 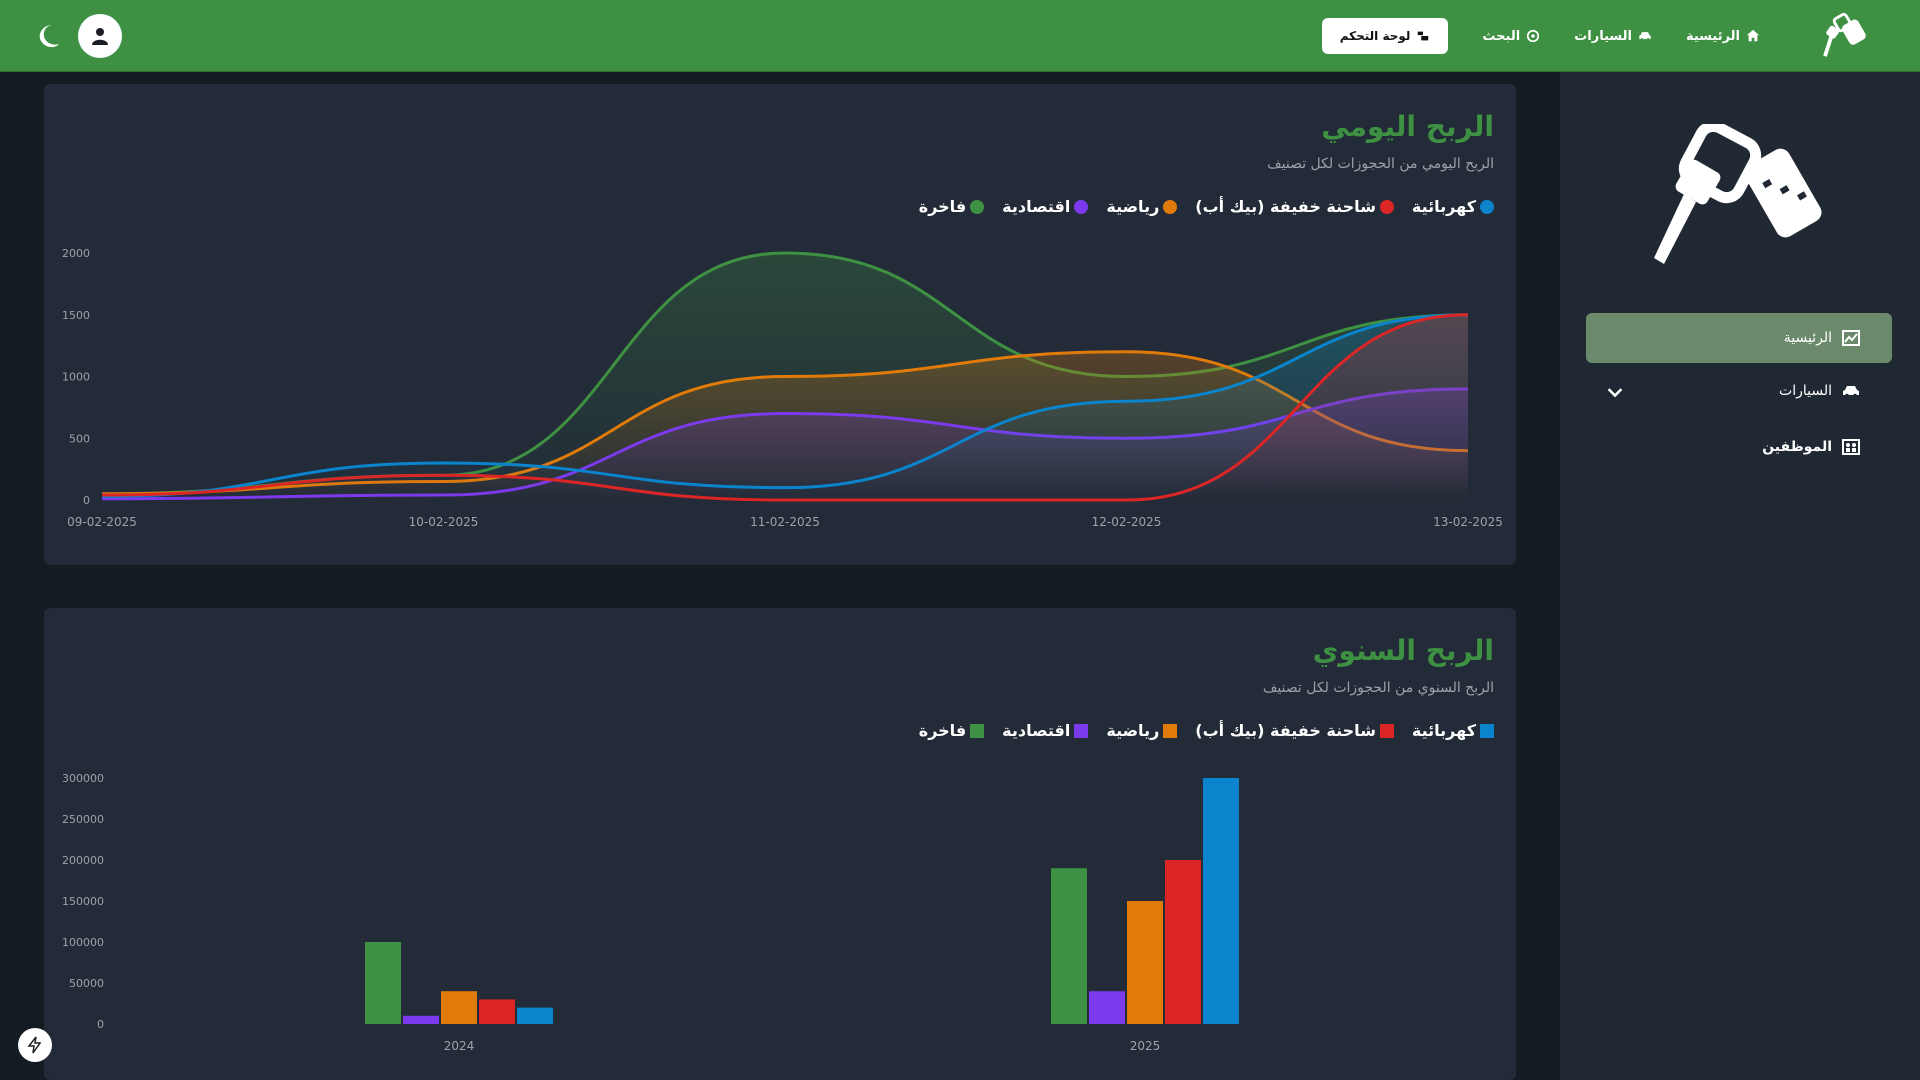 I want to click on y-tick-label: 300000, so click(x=83, y=778).